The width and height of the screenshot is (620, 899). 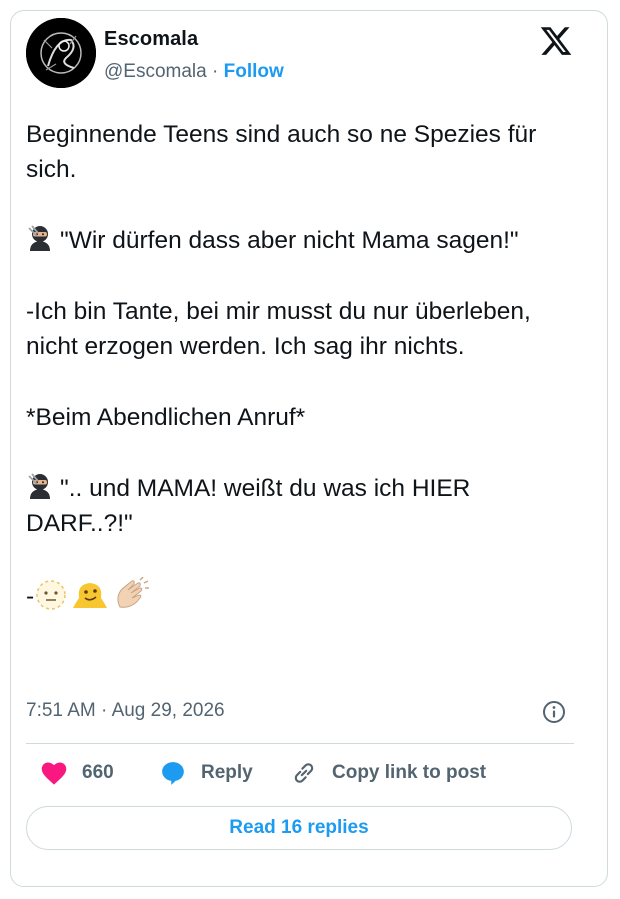 What do you see at coordinates (51, 595) in the screenshot?
I see `dotted-line-face-emoji` at bounding box center [51, 595].